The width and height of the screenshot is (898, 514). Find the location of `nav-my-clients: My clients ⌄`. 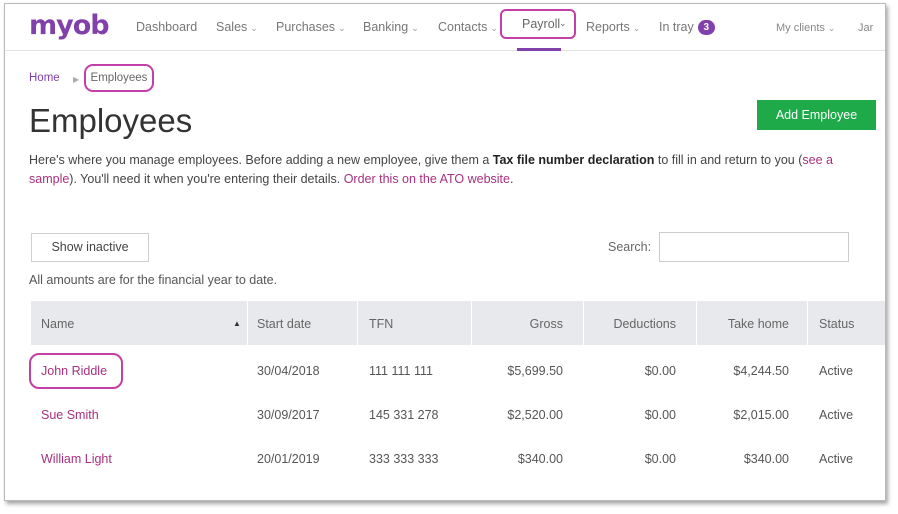

nav-my-clients: My clients ⌄ is located at coordinates (805, 28).